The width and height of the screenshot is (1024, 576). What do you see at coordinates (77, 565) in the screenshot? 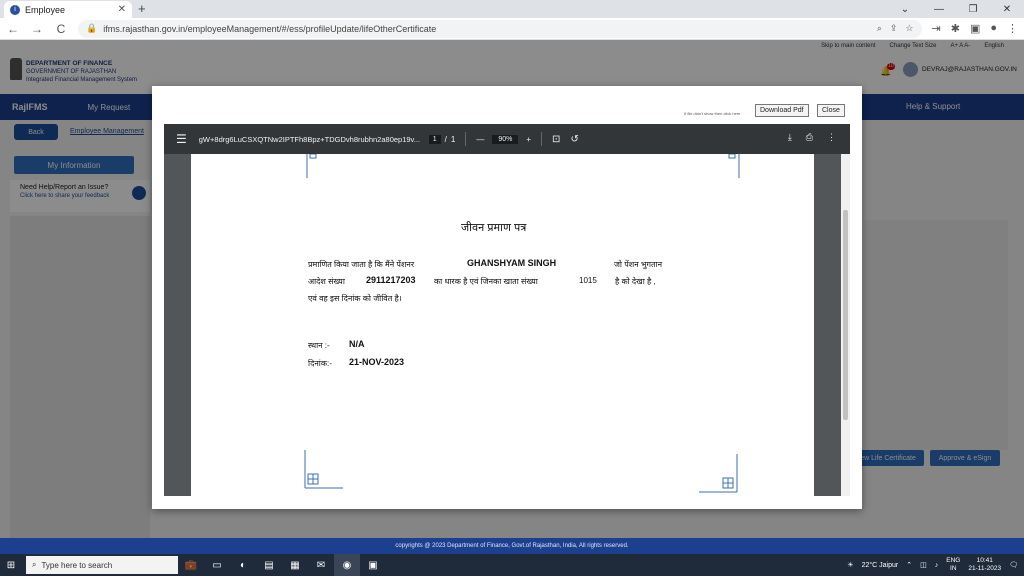
I see `taskbar-search-placeholder: Type here to search` at bounding box center [77, 565].